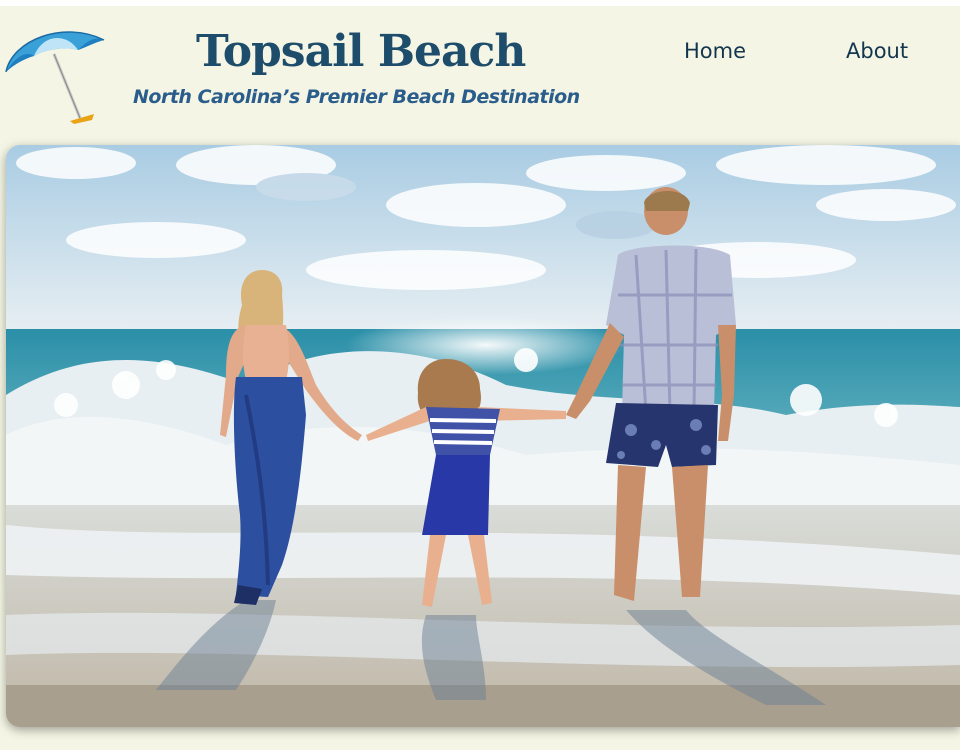 The height and width of the screenshot is (750, 960). What do you see at coordinates (877, 51) in the screenshot?
I see `nav-about-link: About` at bounding box center [877, 51].